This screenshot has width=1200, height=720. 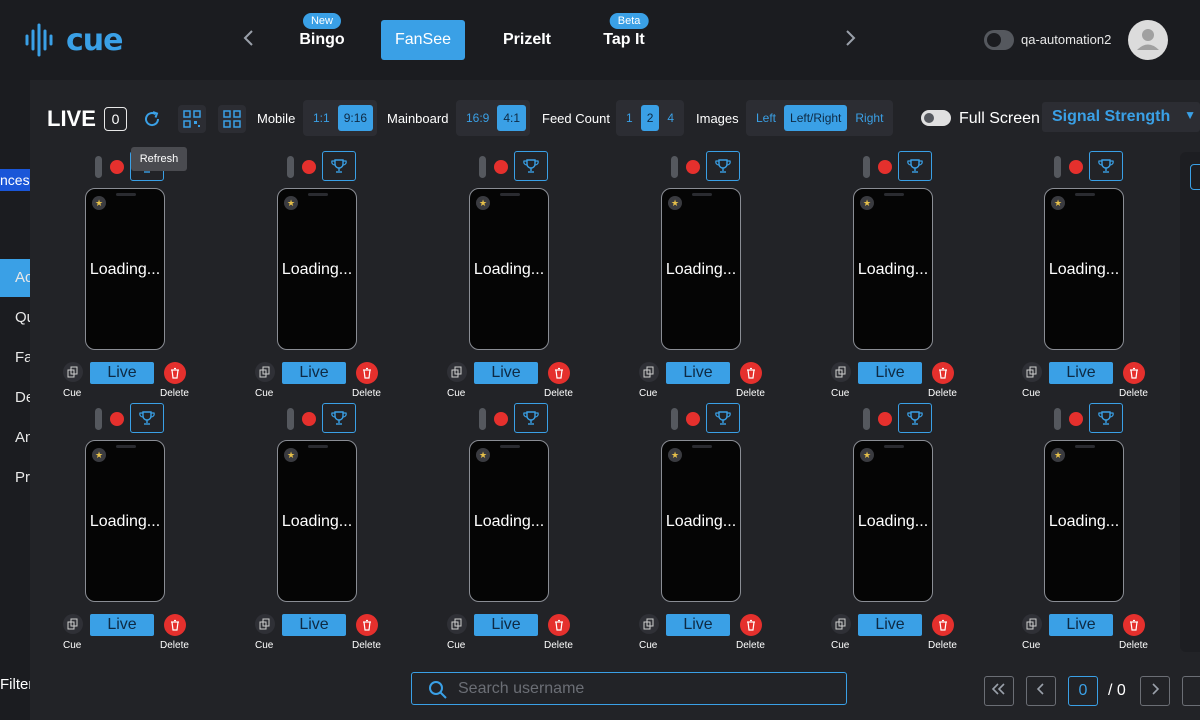 What do you see at coordinates (15, 398) in the screenshot?
I see `sidebar-item-4: De` at bounding box center [15, 398].